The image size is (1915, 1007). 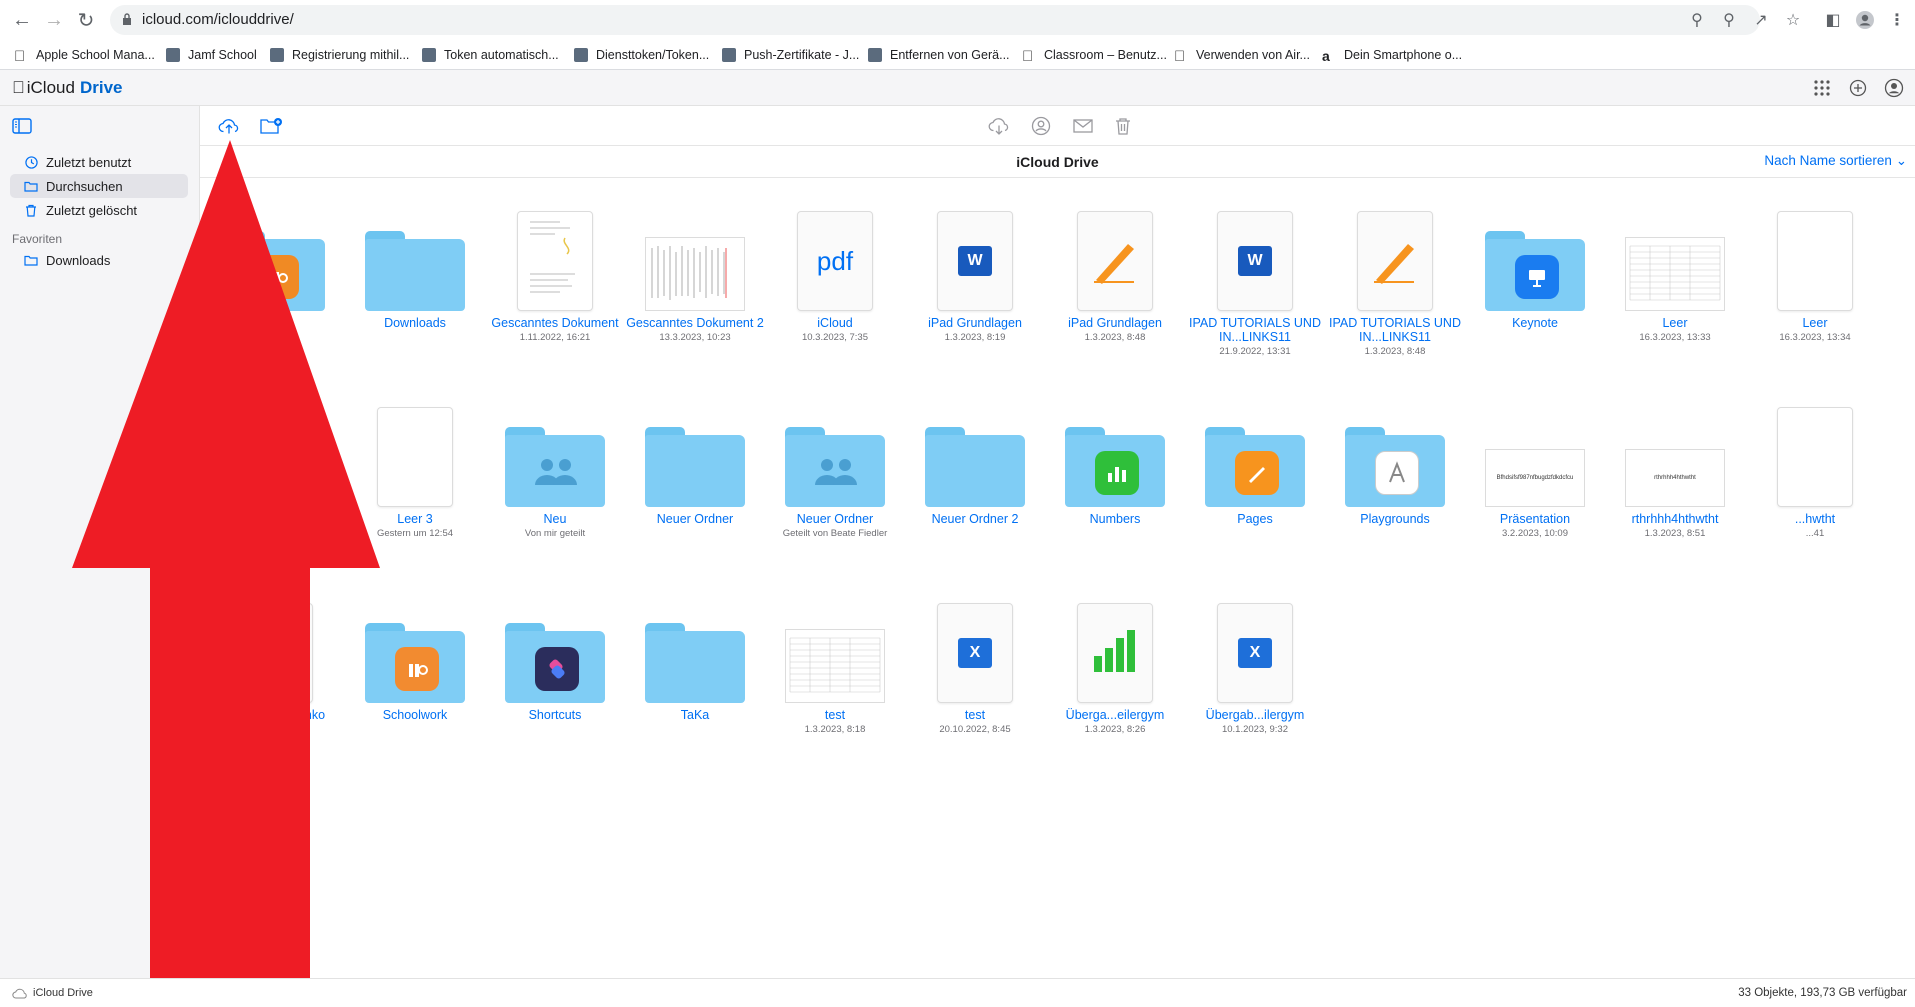 What do you see at coordinates (218, 19) in the screenshot?
I see `url-text: icloud.com/iclouddrive/` at bounding box center [218, 19].